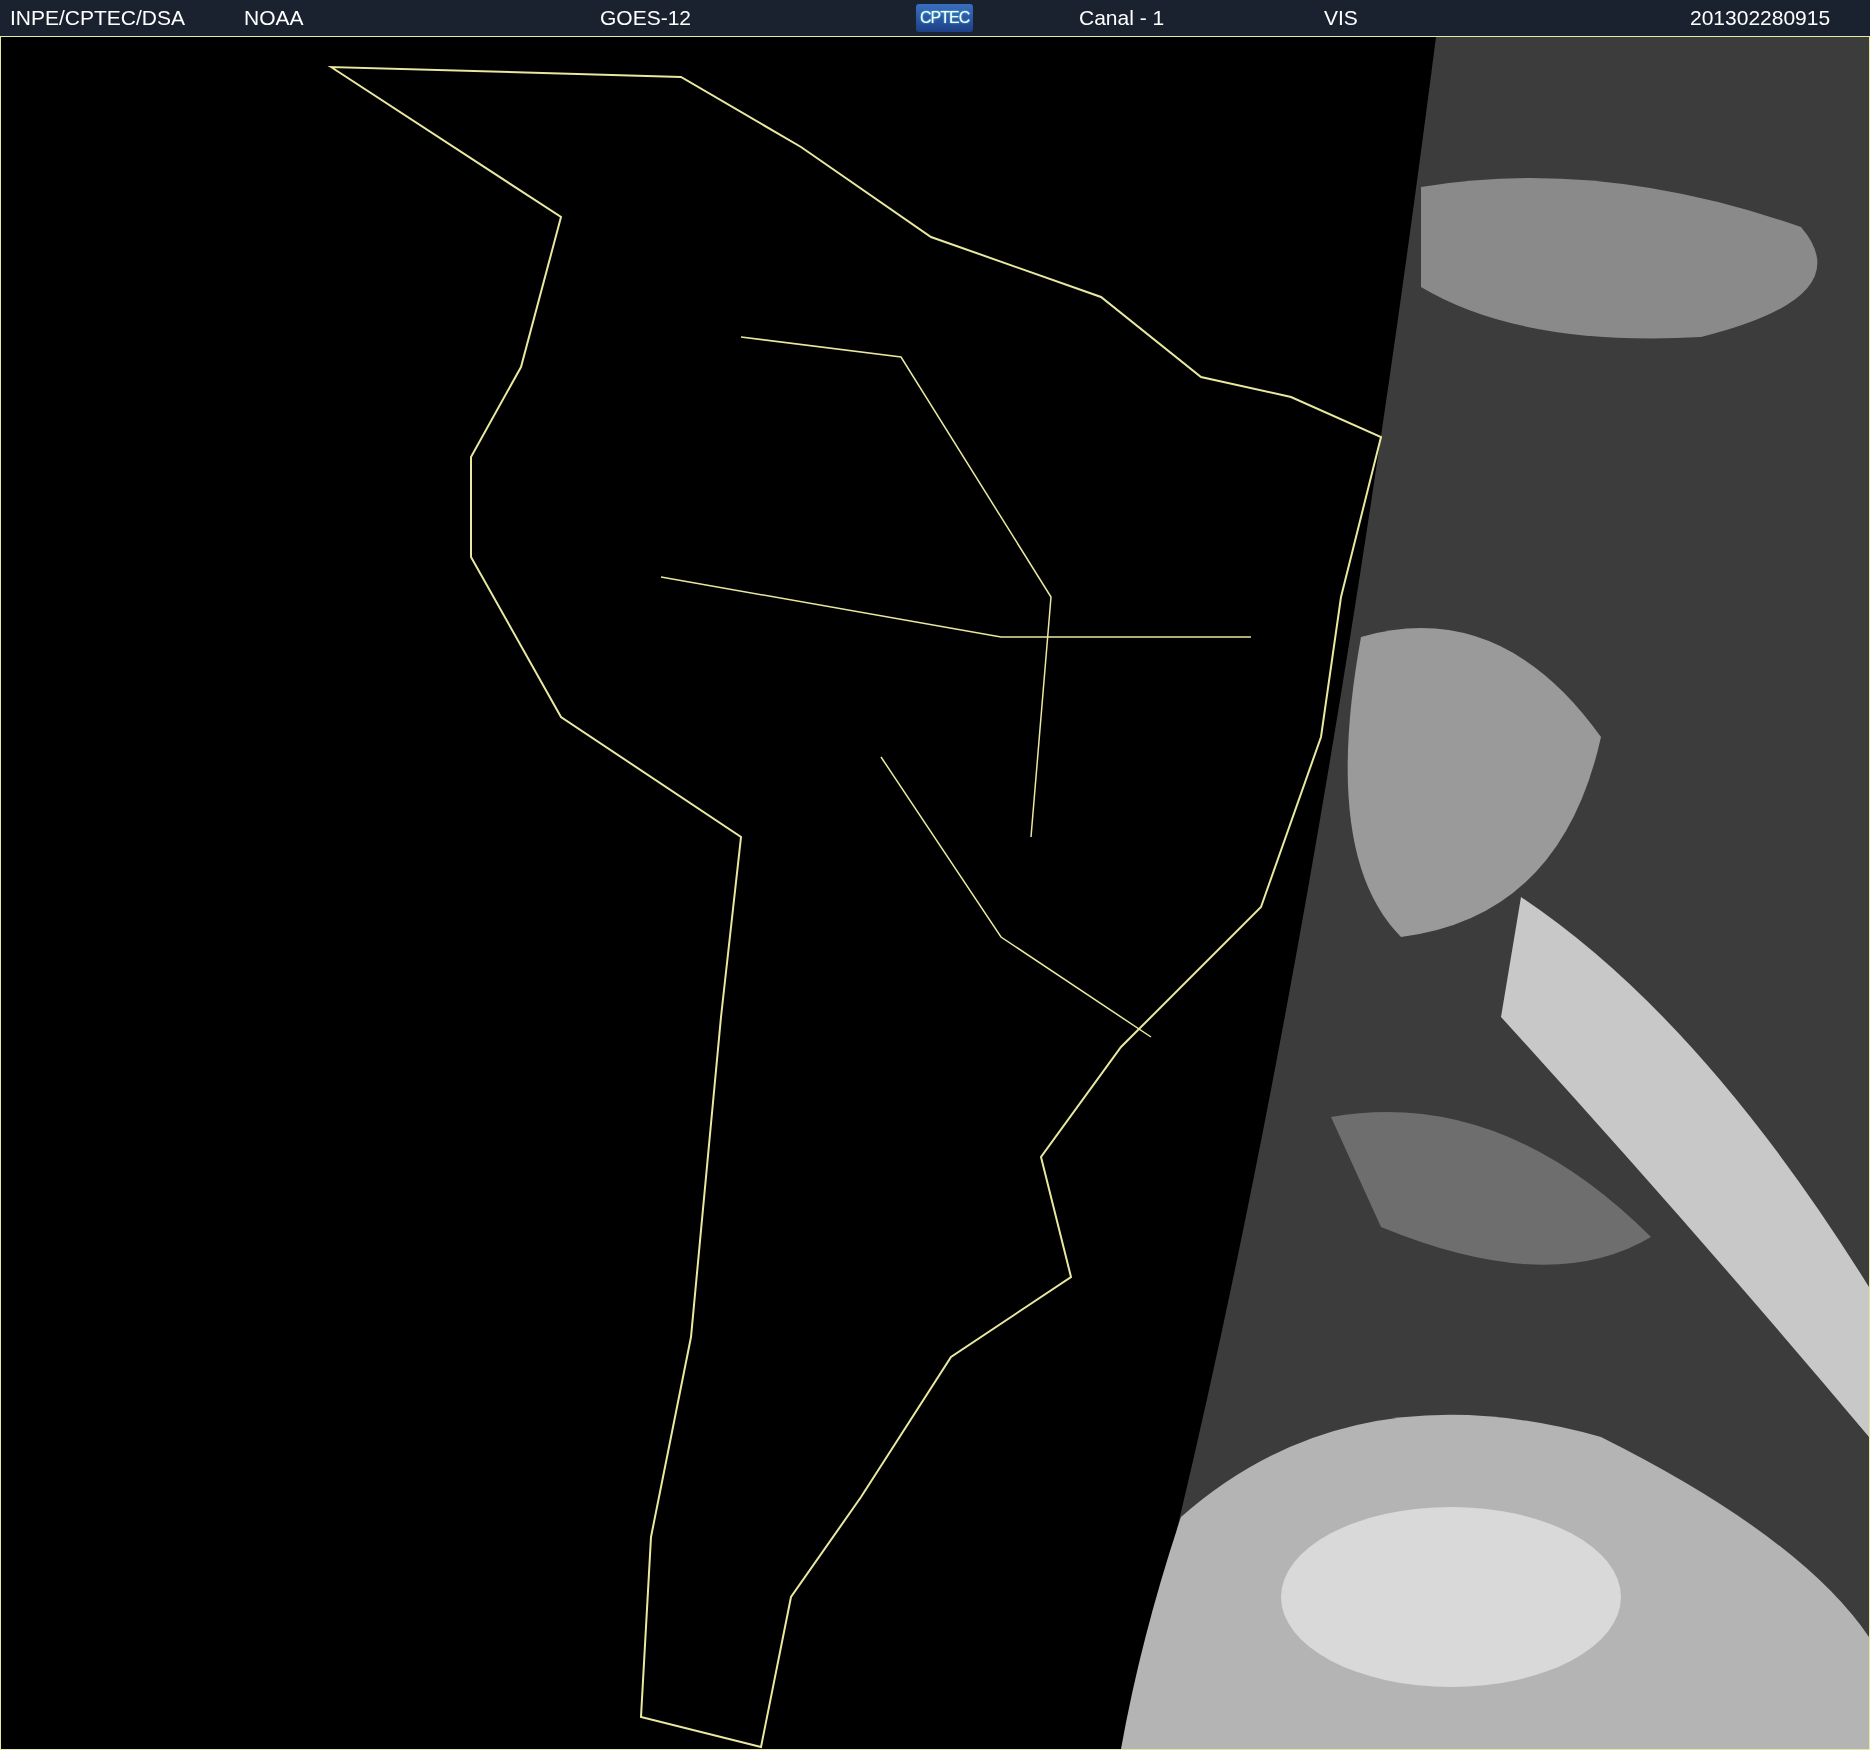 The image size is (1870, 1750). Describe the element at coordinates (945, 18) in the screenshot. I see `logo: CPTEC` at that location.